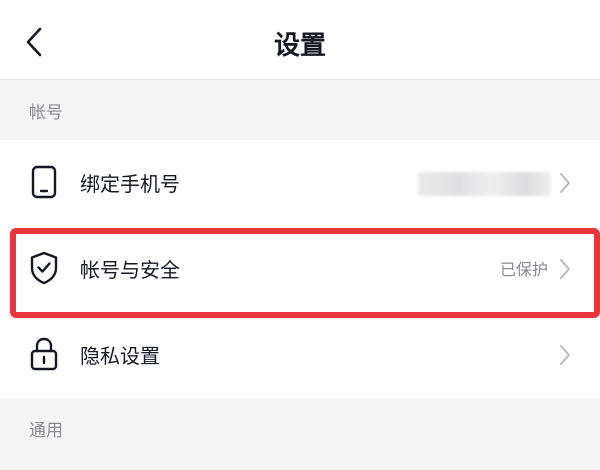 Image resolution: width=600 pixels, height=470 pixels. I want to click on security-status-value: 已保护, so click(523, 269).